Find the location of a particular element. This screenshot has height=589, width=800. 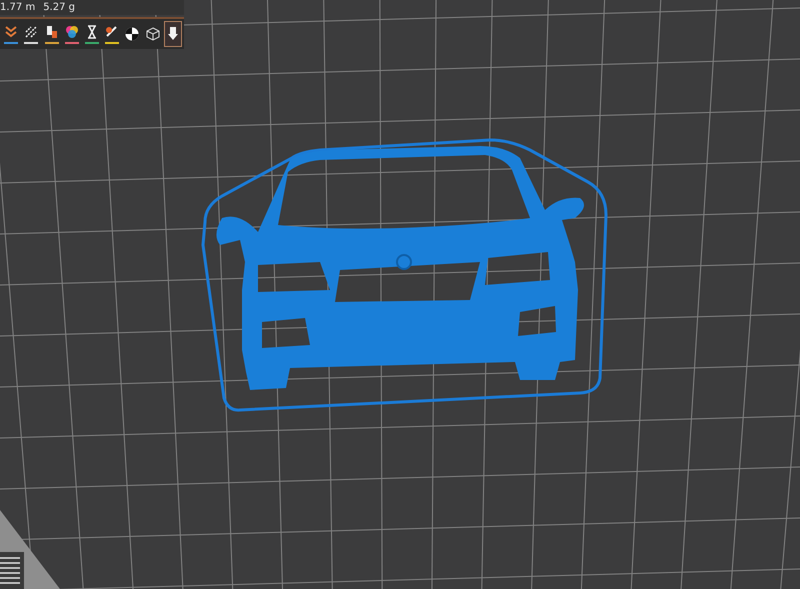

print-stat: 5.27 g is located at coordinates (59, 8).